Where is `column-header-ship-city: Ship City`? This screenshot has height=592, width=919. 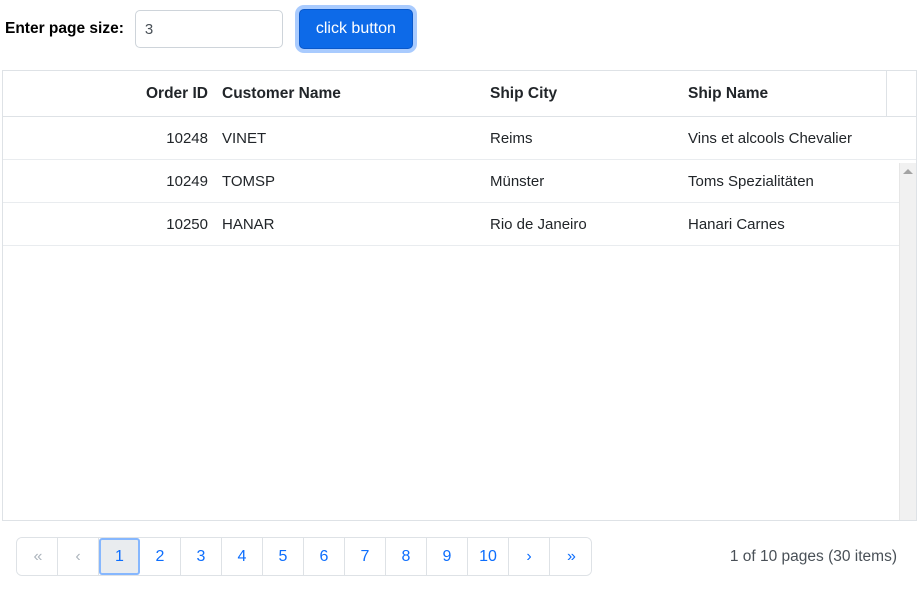
column-header-ship-city: Ship City is located at coordinates (574, 93).